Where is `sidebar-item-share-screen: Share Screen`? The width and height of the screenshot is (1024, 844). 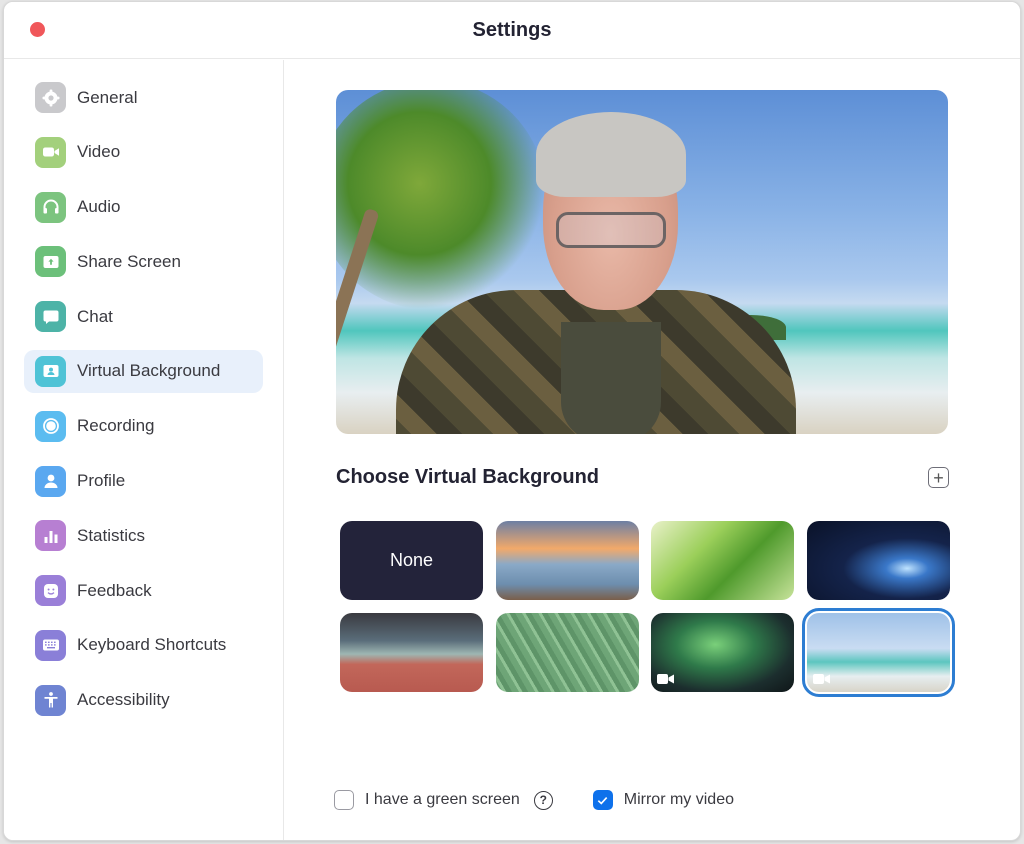
sidebar-item-share-screen: Share Screen is located at coordinates (143, 261).